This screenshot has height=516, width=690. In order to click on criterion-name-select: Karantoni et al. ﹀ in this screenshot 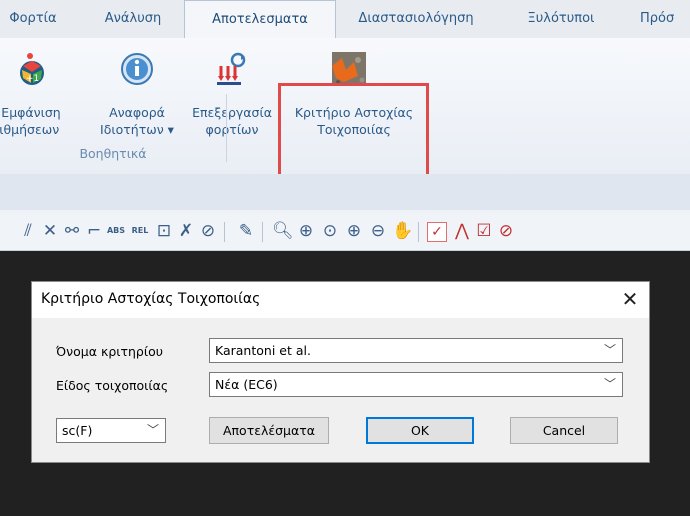, I will do `click(416, 350)`.